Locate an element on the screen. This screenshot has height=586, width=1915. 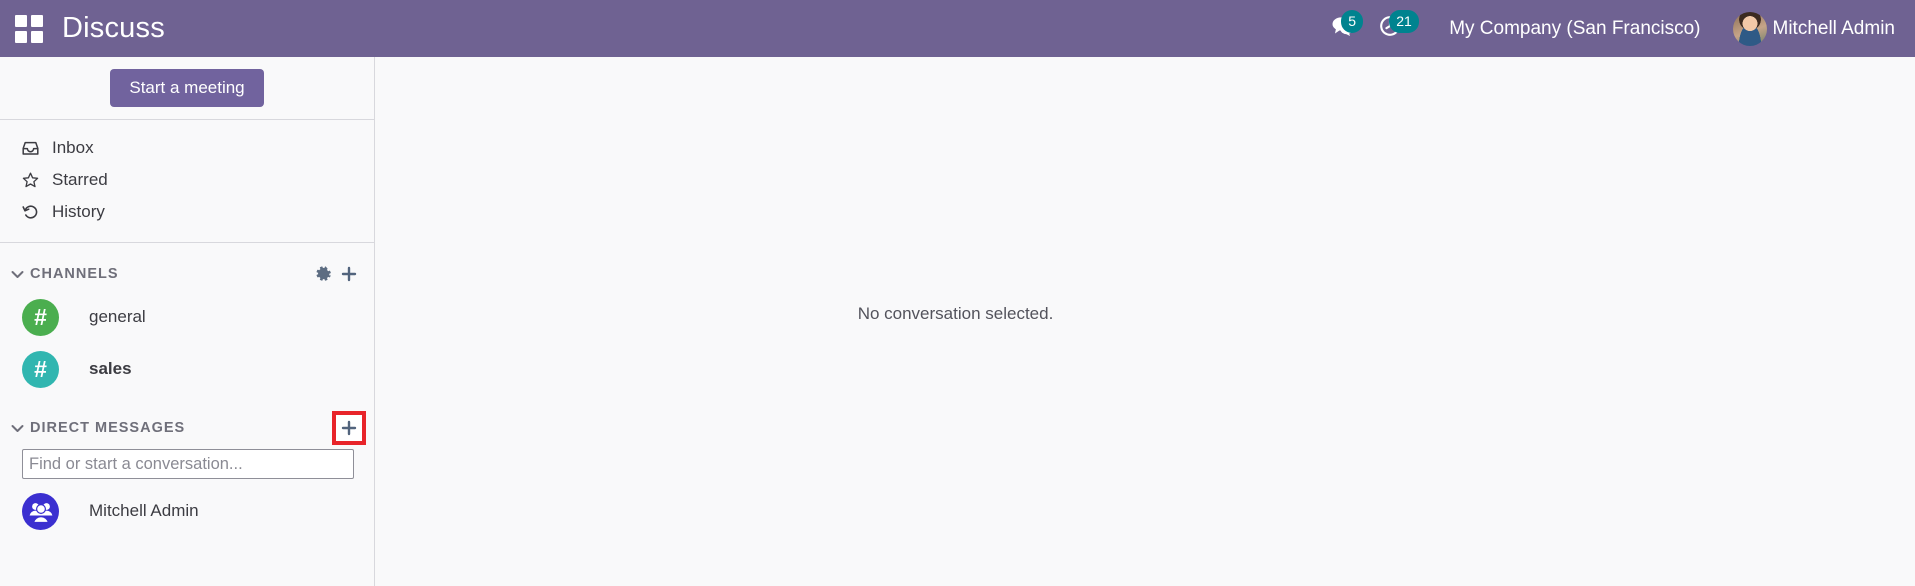
activities-count-badge: 21 is located at coordinates (1404, 21).